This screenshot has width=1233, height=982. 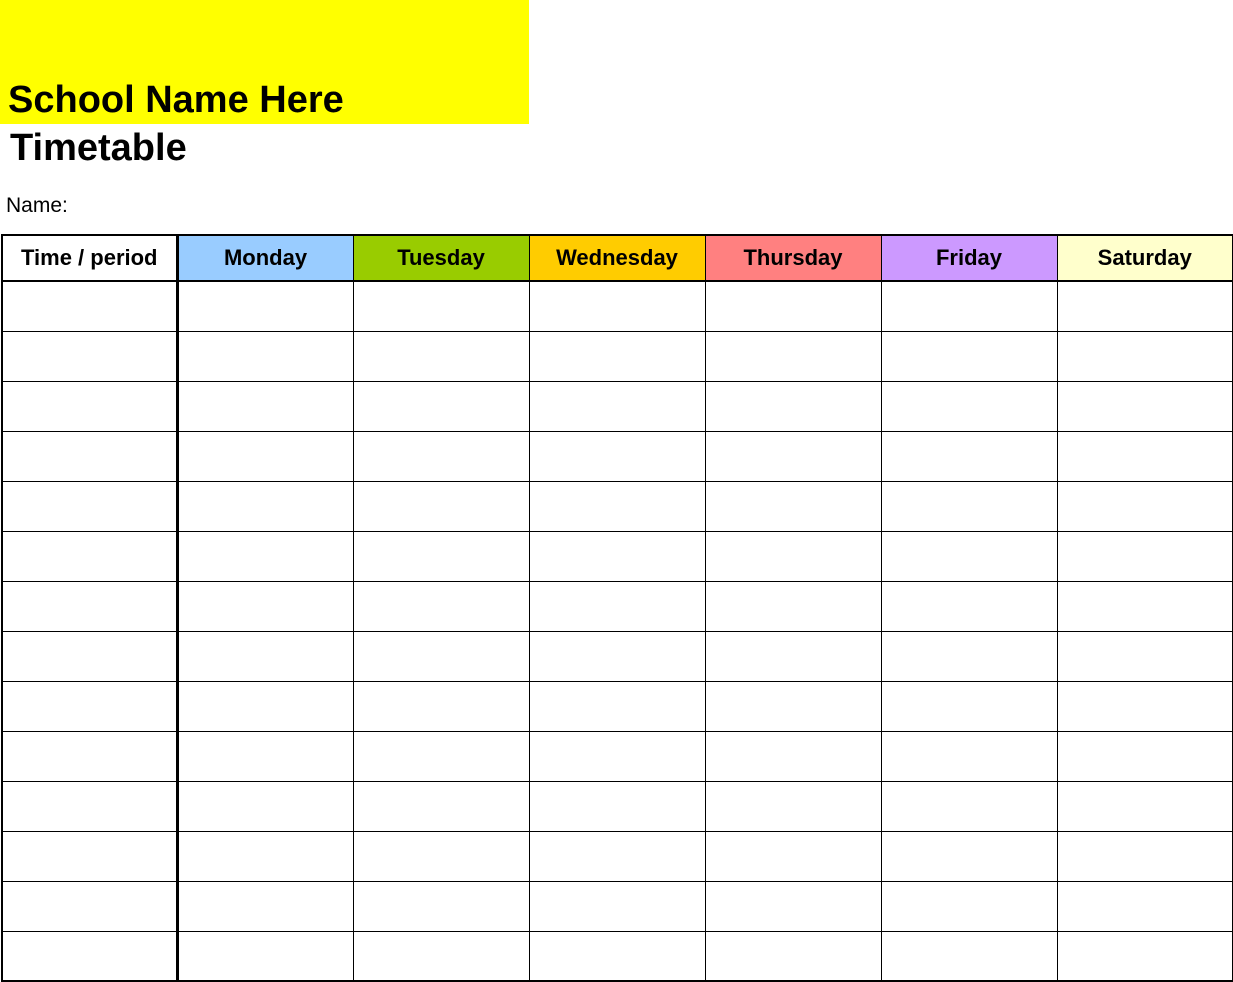 I want to click on day-header-thursday: Thursday, so click(x=793, y=258).